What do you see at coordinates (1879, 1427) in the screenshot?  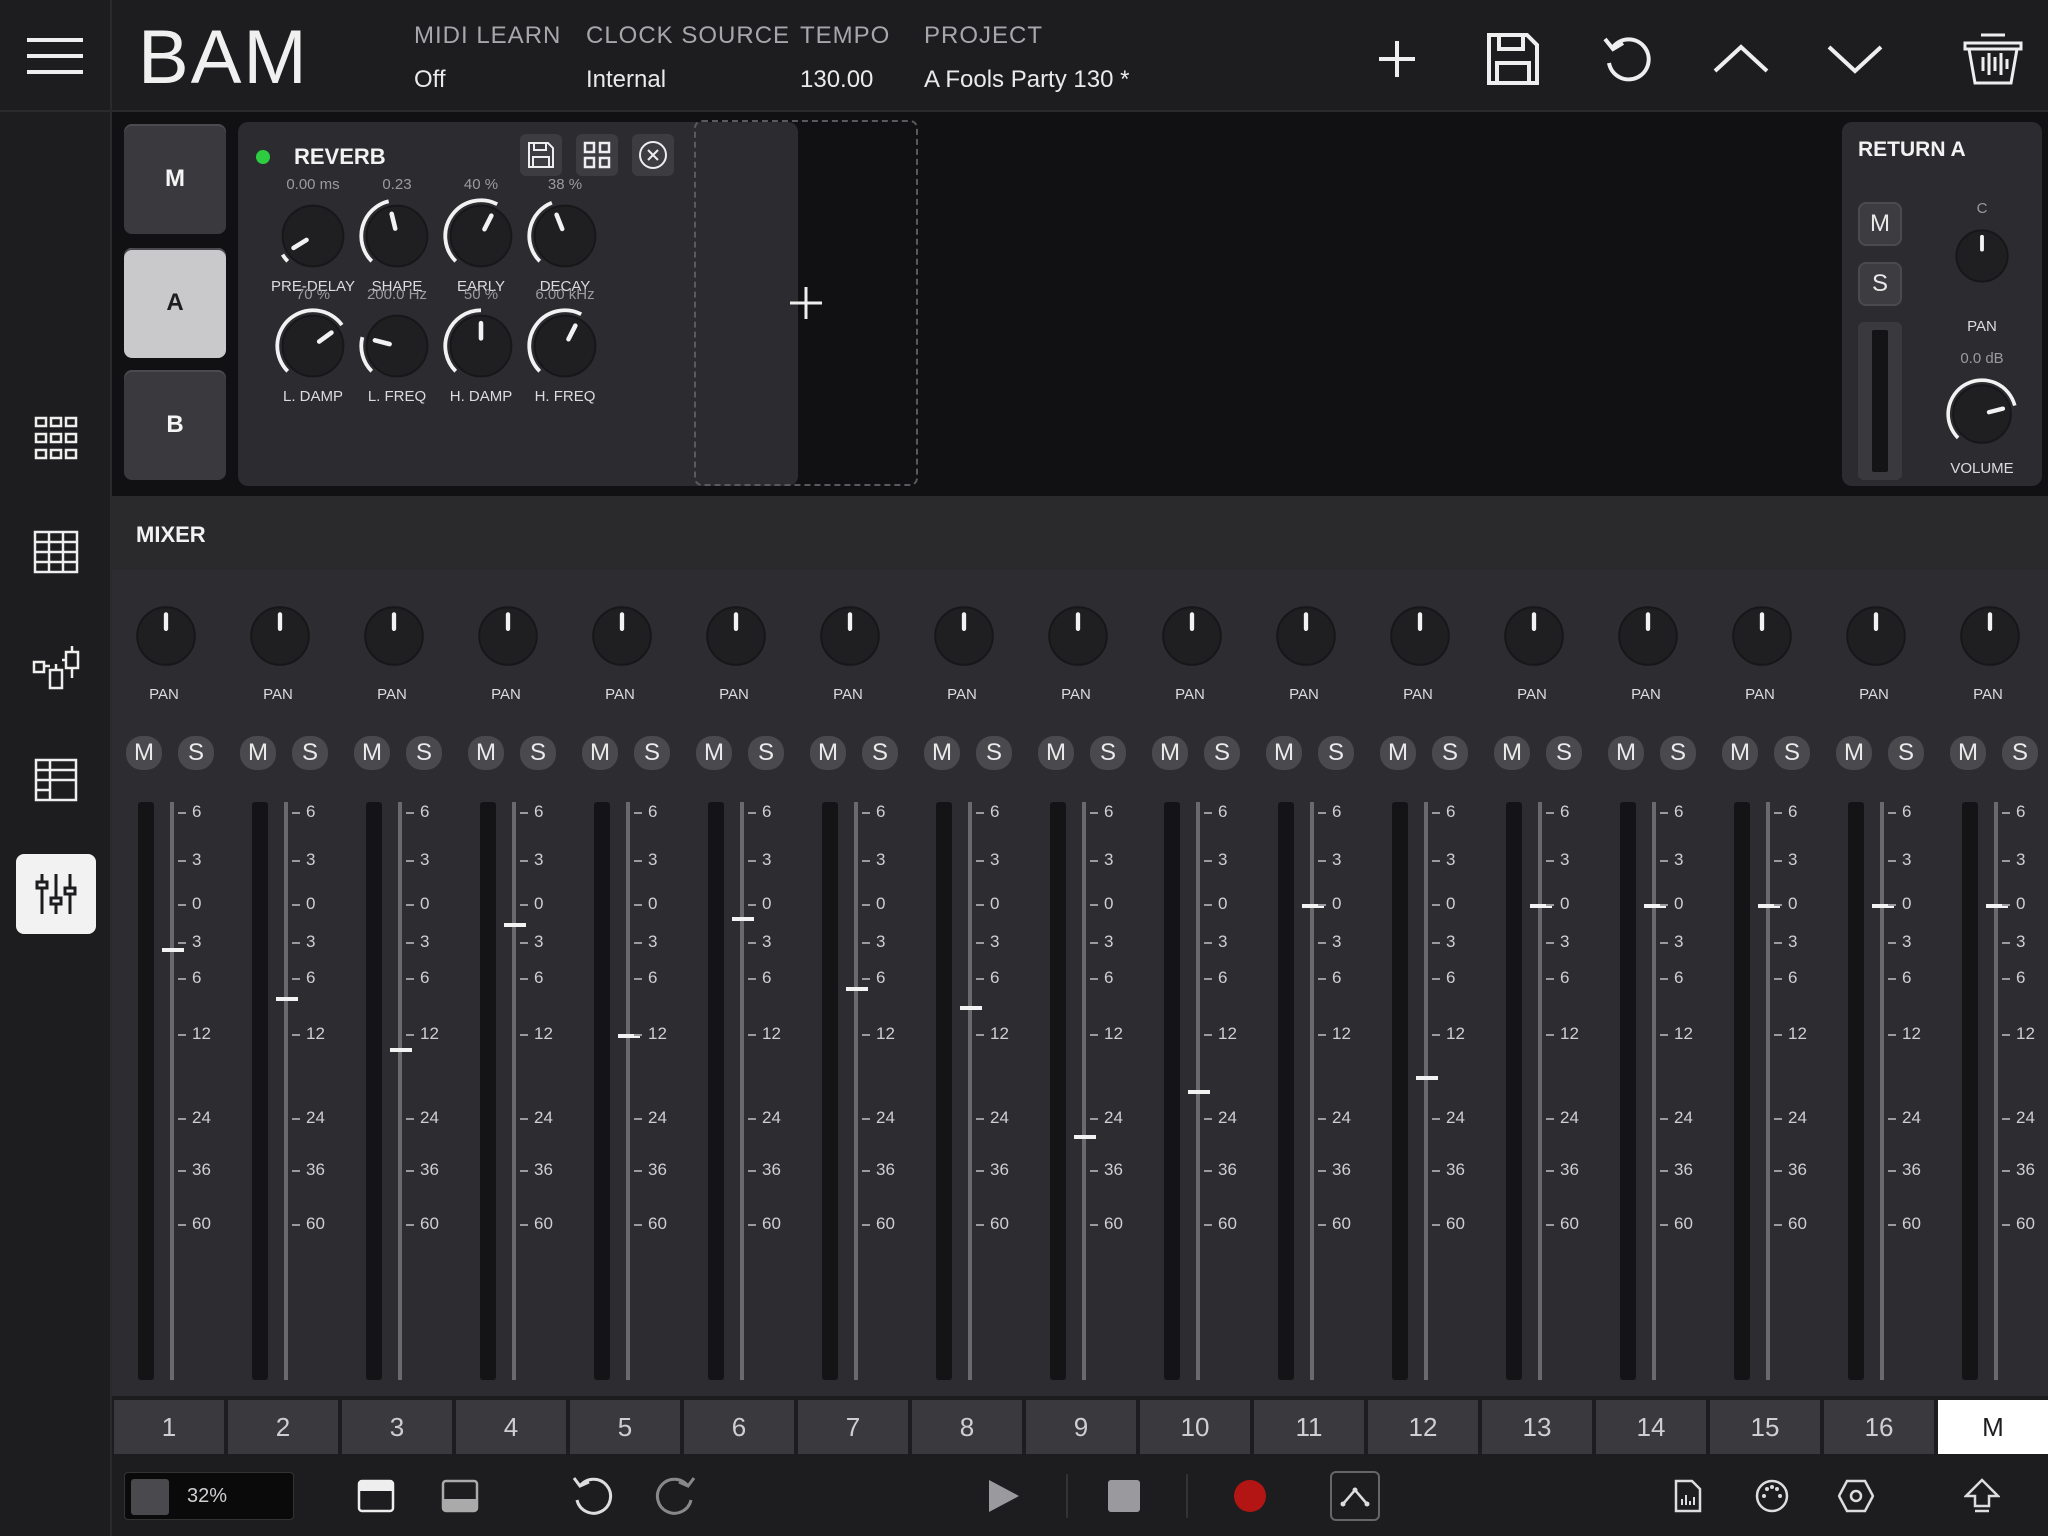 I see `track-tab-16: 16` at bounding box center [1879, 1427].